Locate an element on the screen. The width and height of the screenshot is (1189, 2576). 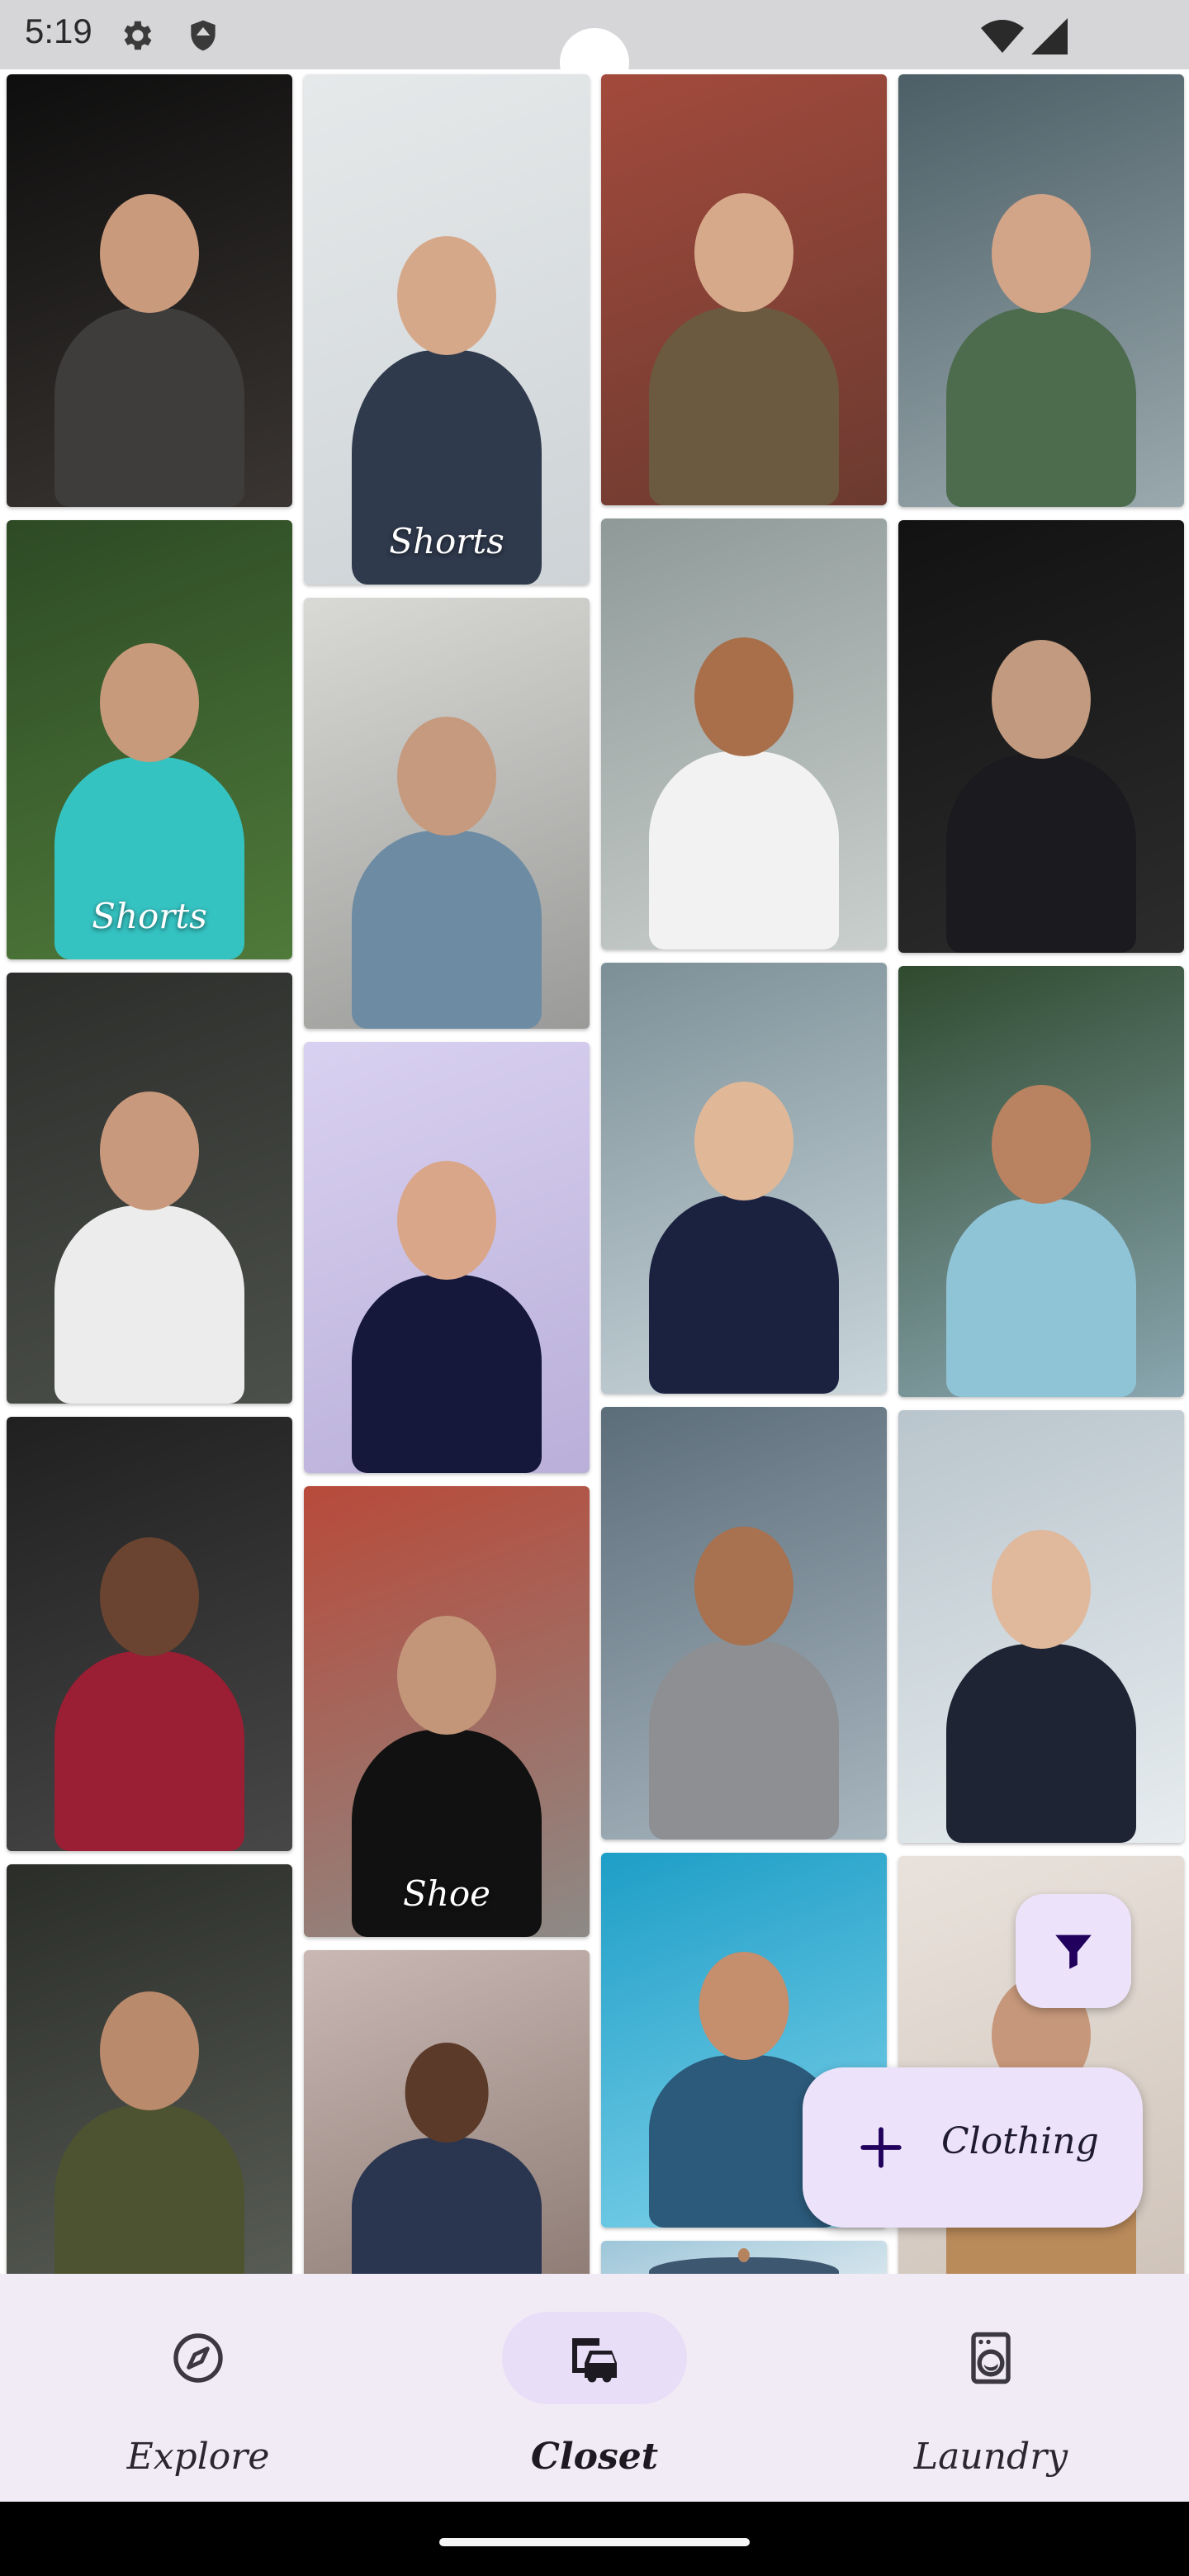
add-clothing-button: Clothing is located at coordinates (973, 2147).